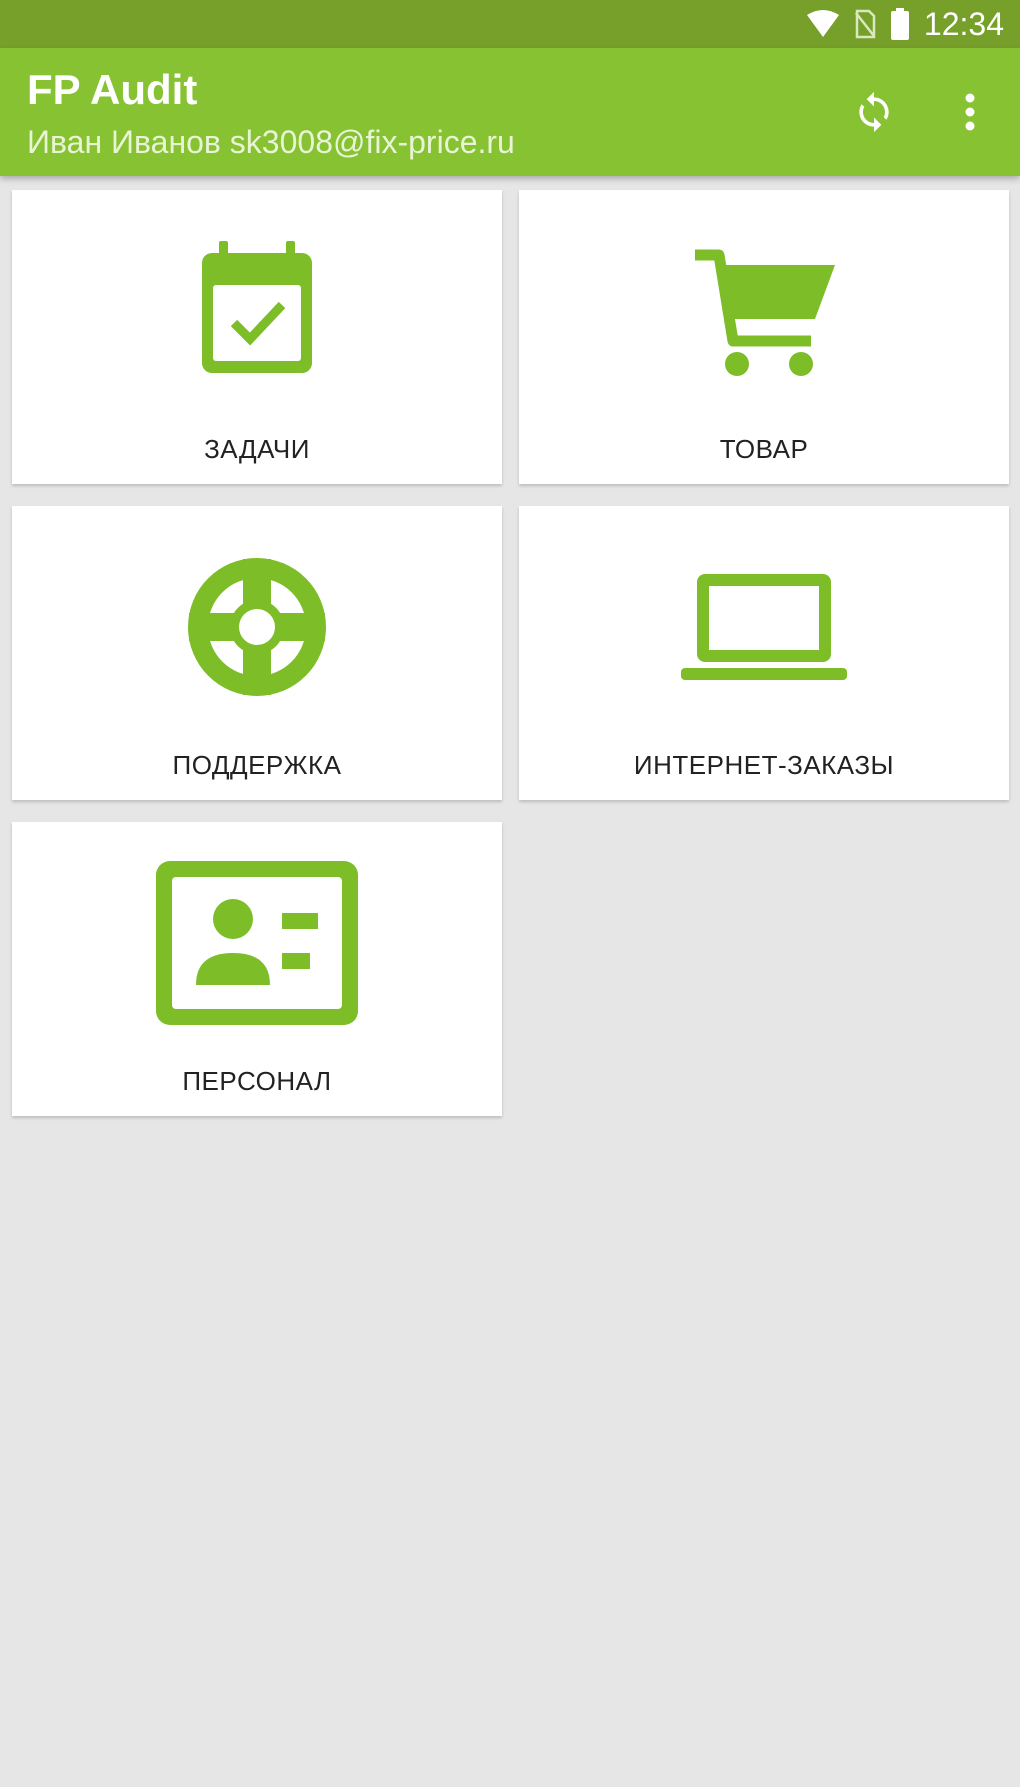 The image size is (1020, 1787). Describe the element at coordinates (764, 311) in the screenshot. I see `shopping-cart-icon` at that location.